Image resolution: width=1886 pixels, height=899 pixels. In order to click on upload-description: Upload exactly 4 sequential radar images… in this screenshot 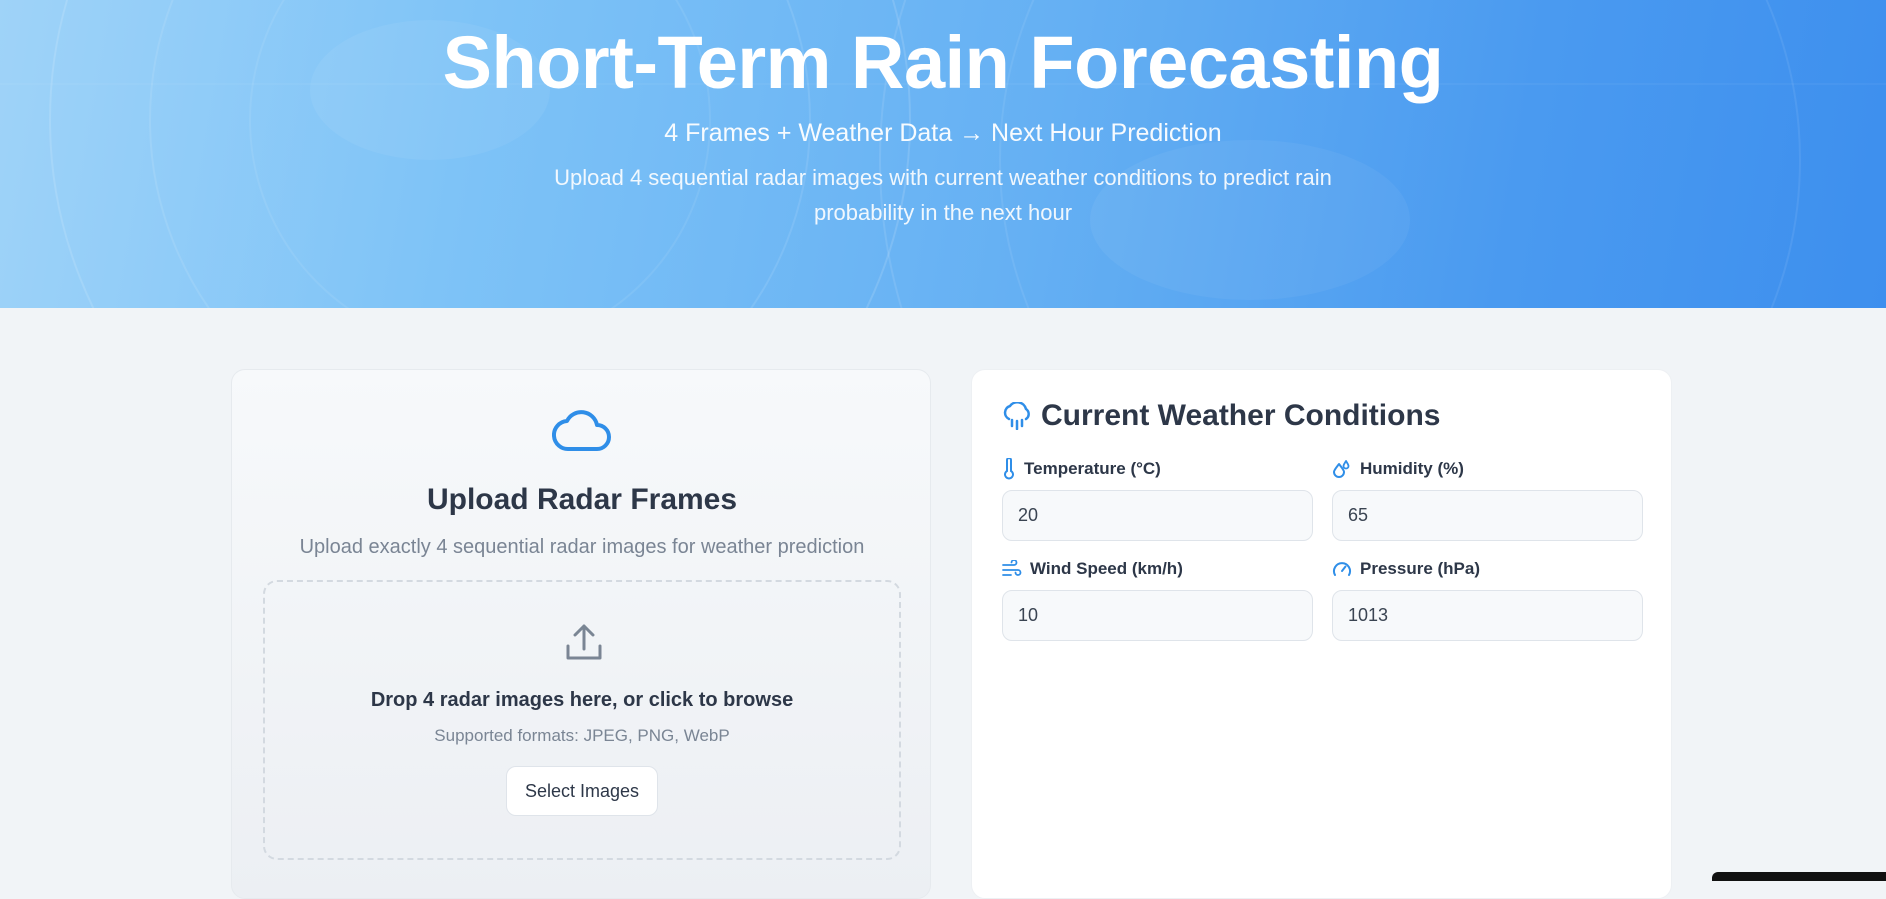, I will do `click(582, 547)`.